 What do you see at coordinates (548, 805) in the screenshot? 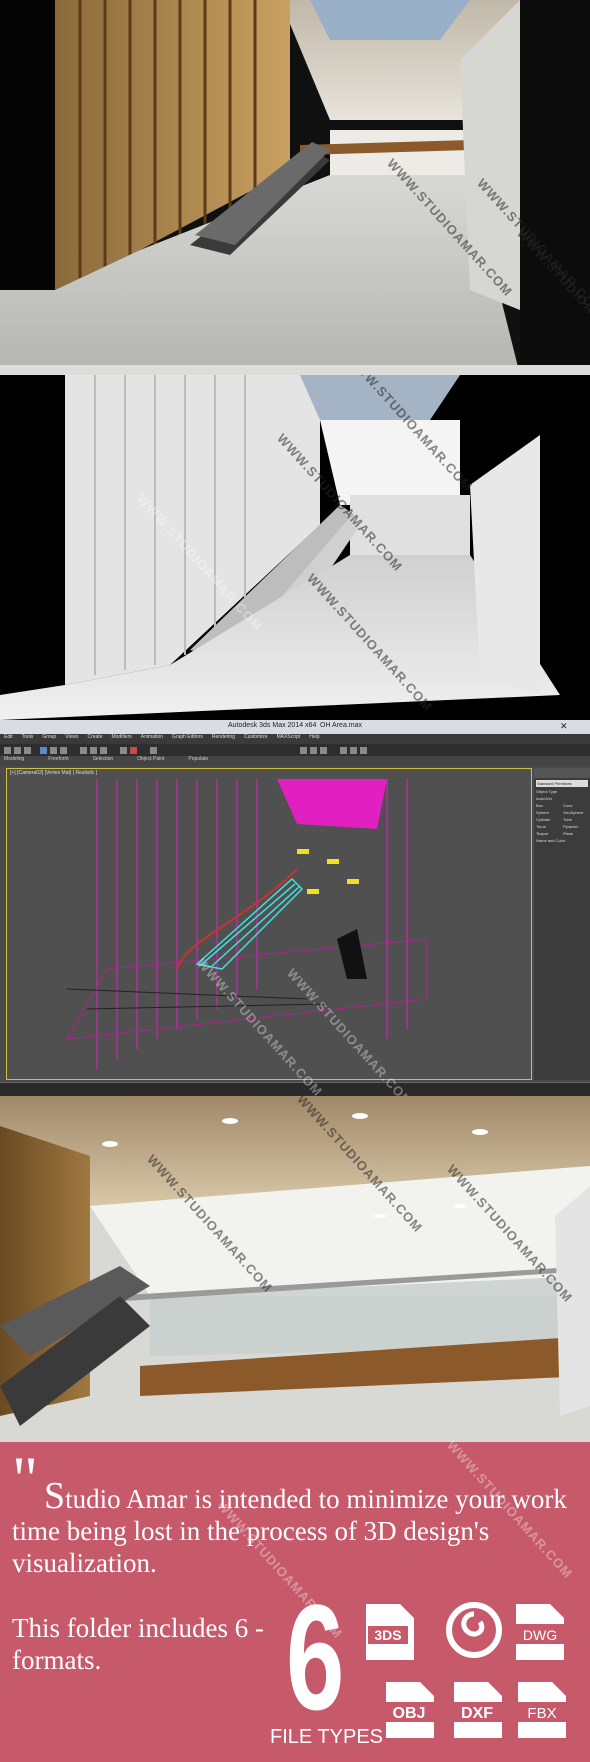
I see `box-button: Box` at bounding box center [548, 805].